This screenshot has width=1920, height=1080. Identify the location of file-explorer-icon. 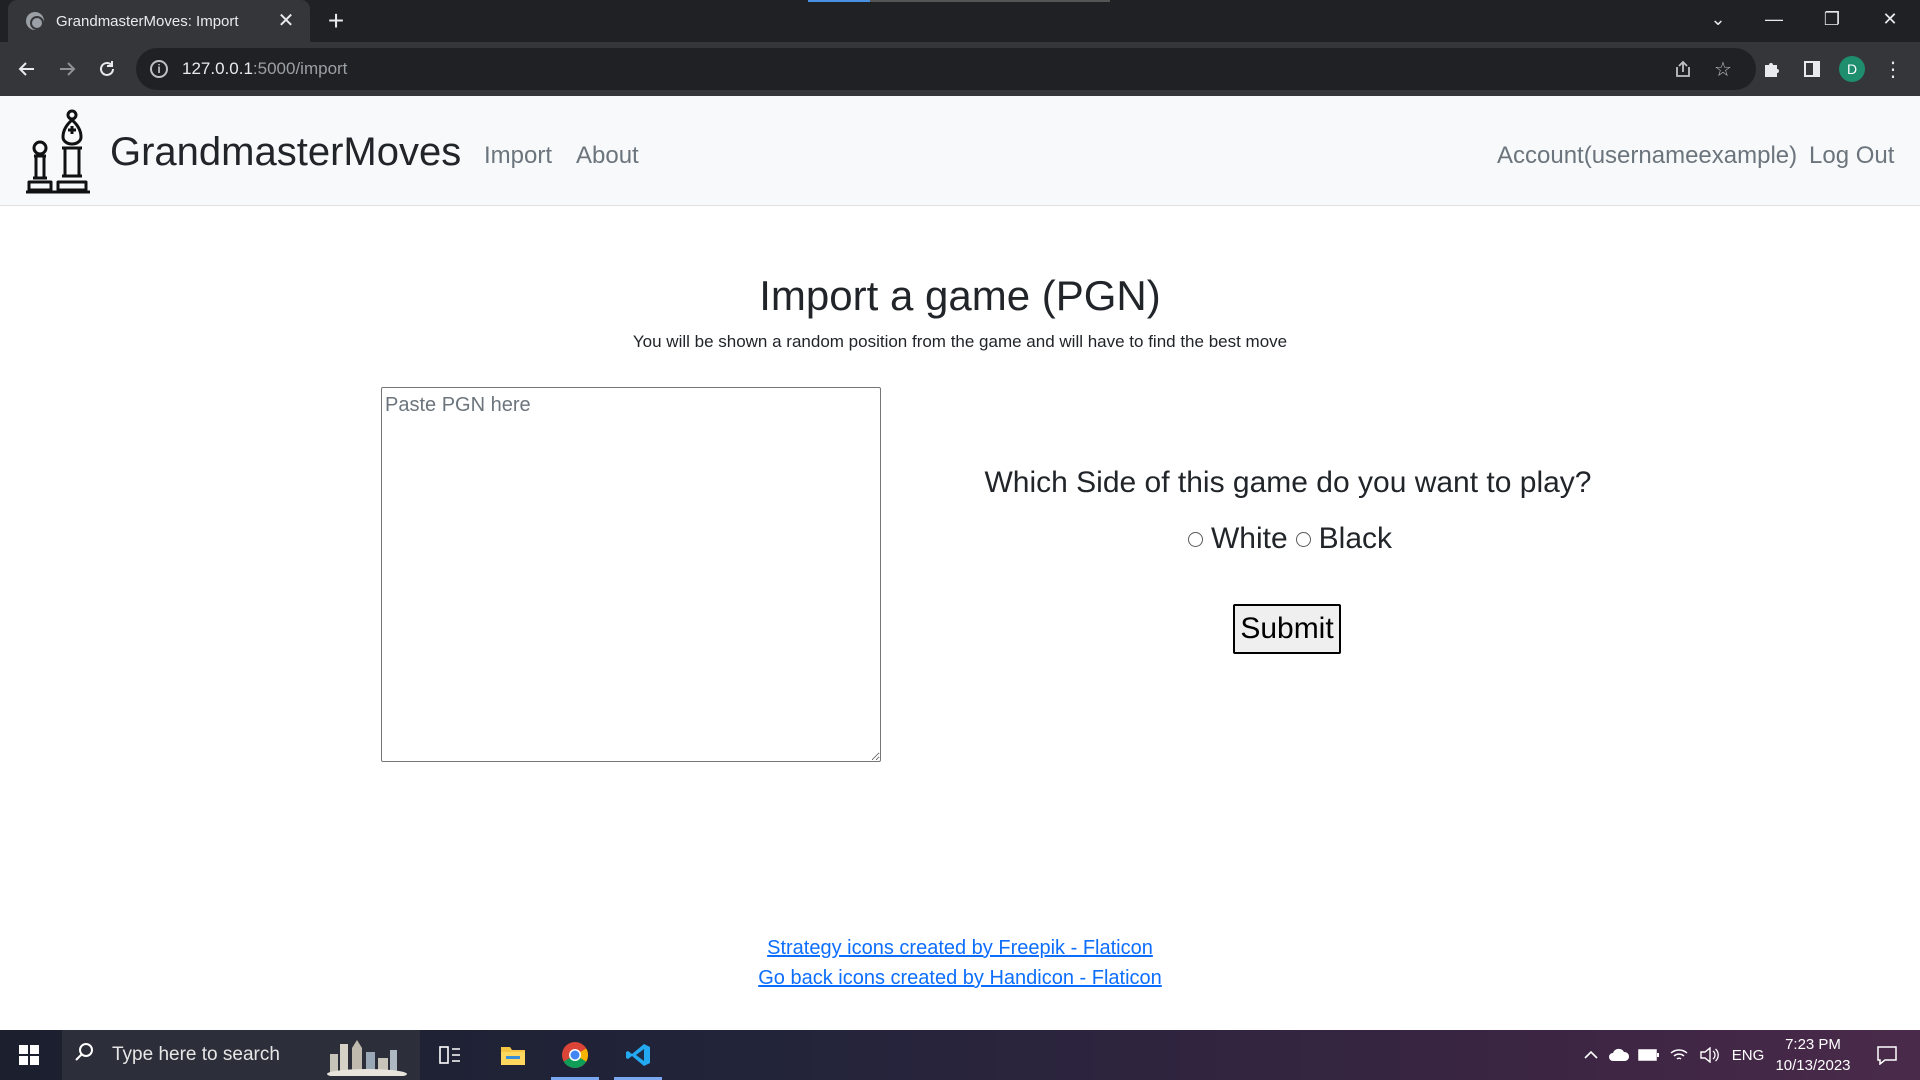
(513, 1055).